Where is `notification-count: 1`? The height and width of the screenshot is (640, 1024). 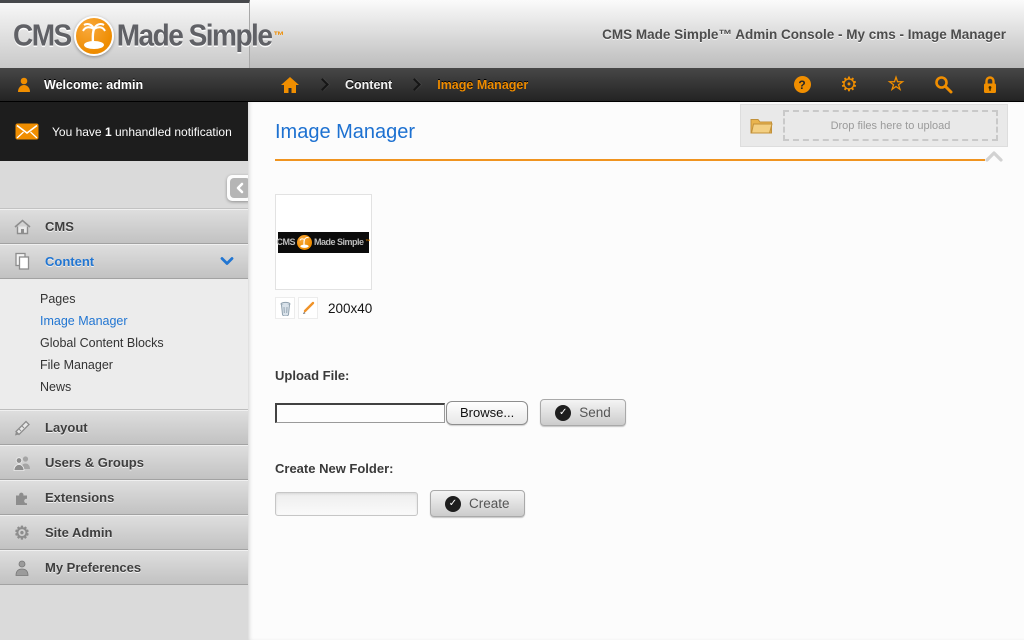 notification-count: 1 is located at coordinates (108, 131).